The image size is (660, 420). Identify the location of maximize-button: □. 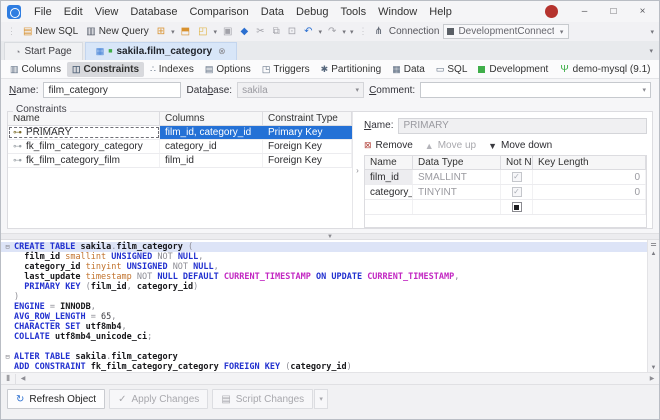
(613, 11).